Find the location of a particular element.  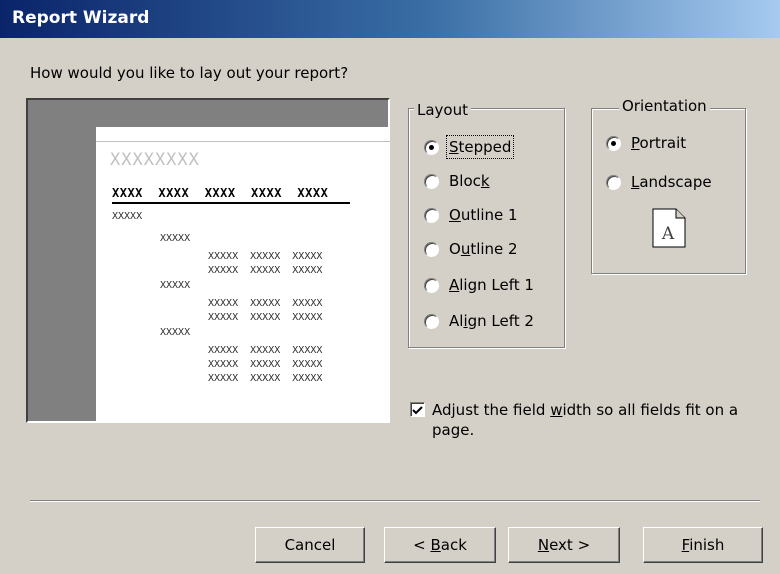

title-bar: Report Wizard is located at coordinates (390, 19).